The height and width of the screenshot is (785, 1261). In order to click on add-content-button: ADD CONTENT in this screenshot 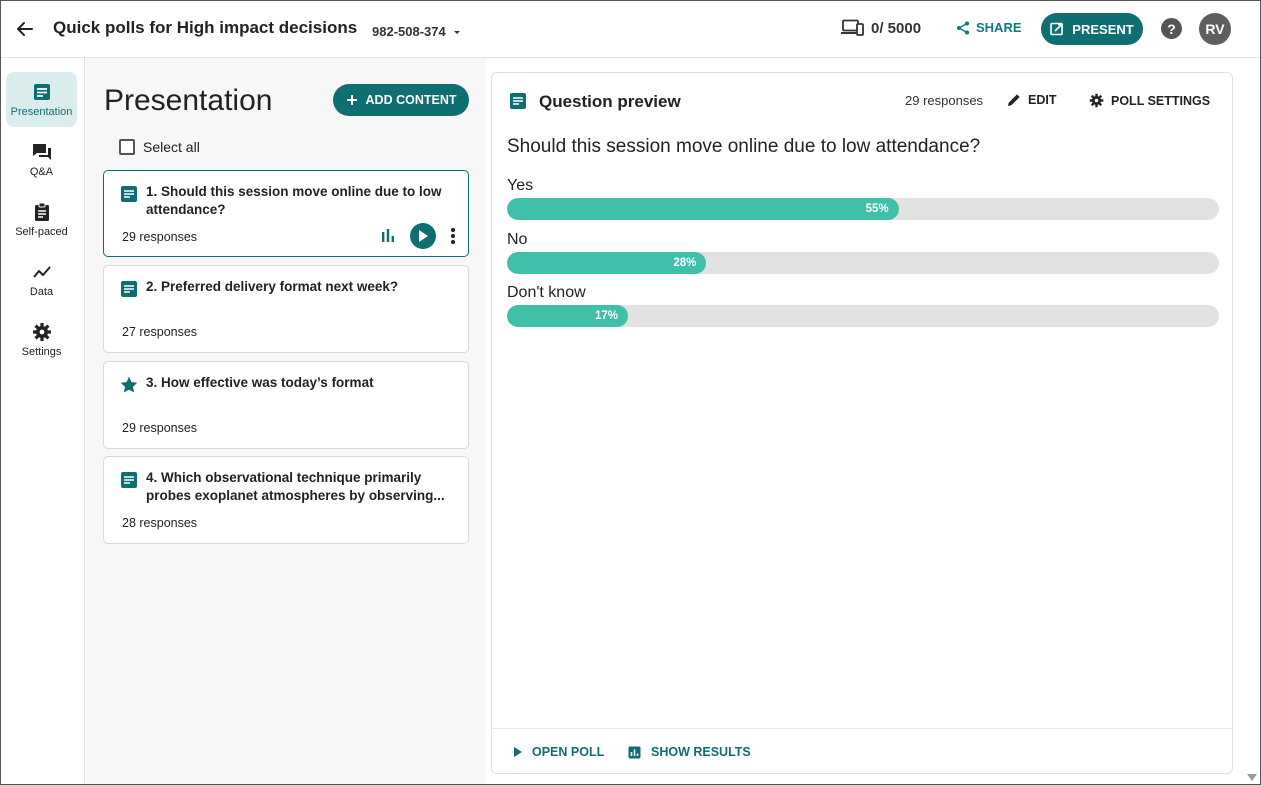, I will do `click(401, 100)`.